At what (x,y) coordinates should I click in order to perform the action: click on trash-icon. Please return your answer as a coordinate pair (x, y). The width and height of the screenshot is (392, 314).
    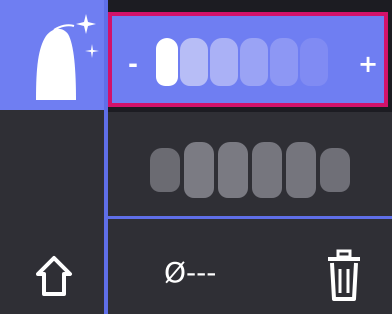
    Looking at the image, I should click on (344, 275).